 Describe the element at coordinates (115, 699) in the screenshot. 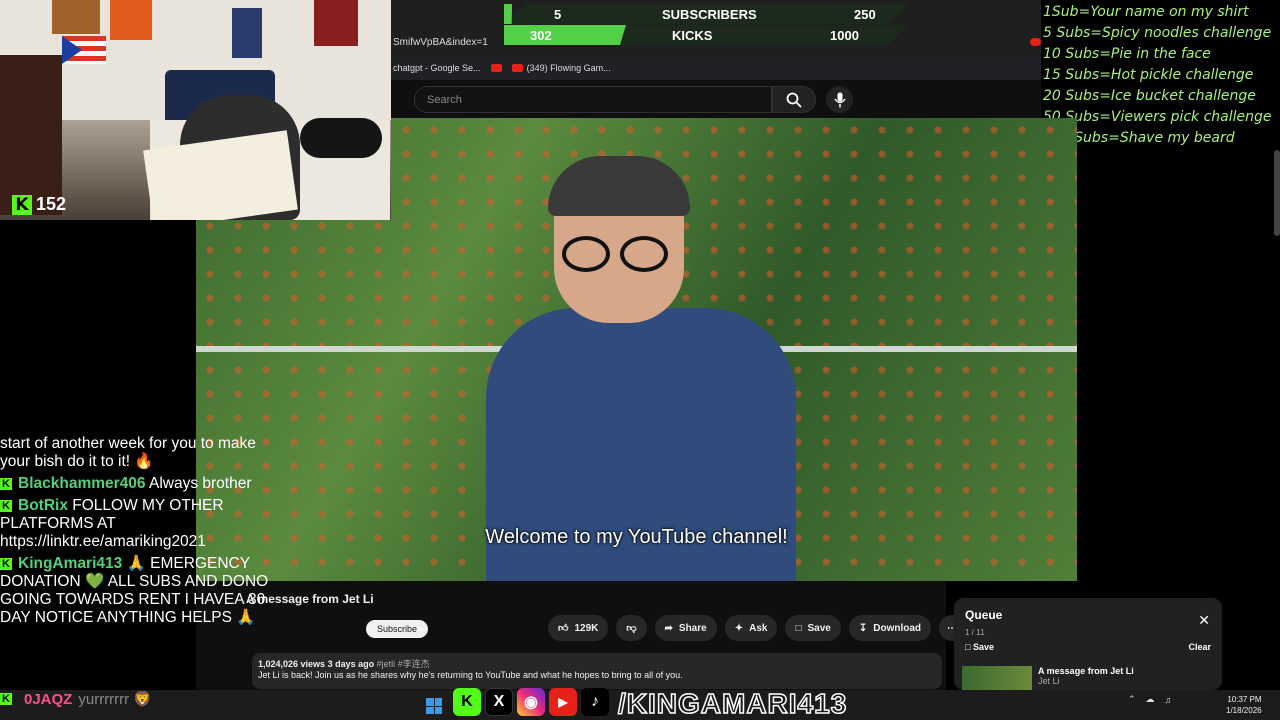

I see `chat-text: yurrrrrrr 🦁` at that location.